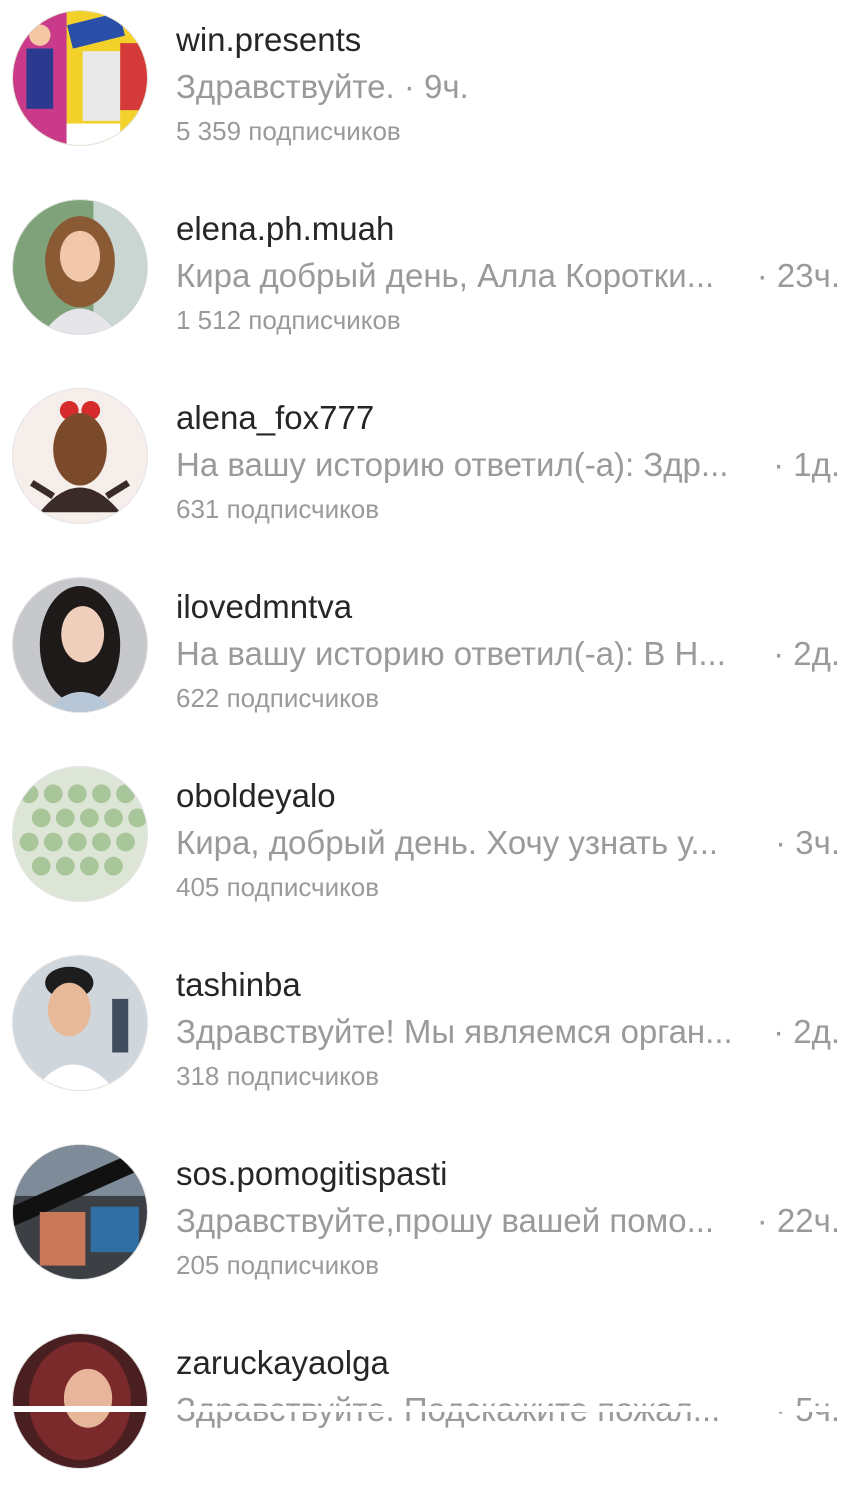  Describe the element at coordinates (798, 1220) in the screenshot. I see `message-time: · 22ч.` at that location.